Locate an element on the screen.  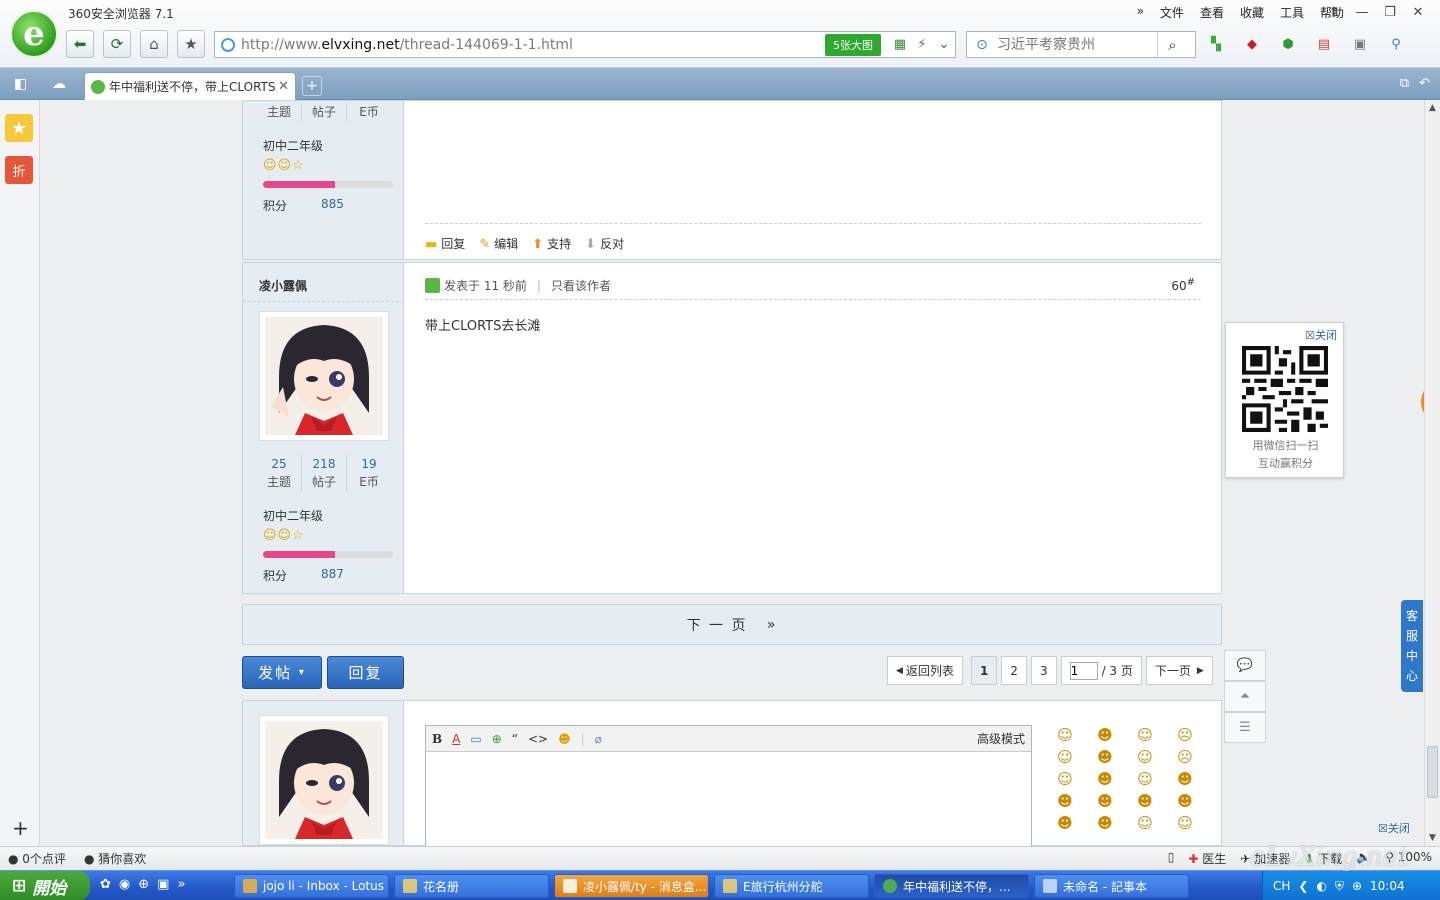
page-1: 1 is located at coordinates (984, 670).